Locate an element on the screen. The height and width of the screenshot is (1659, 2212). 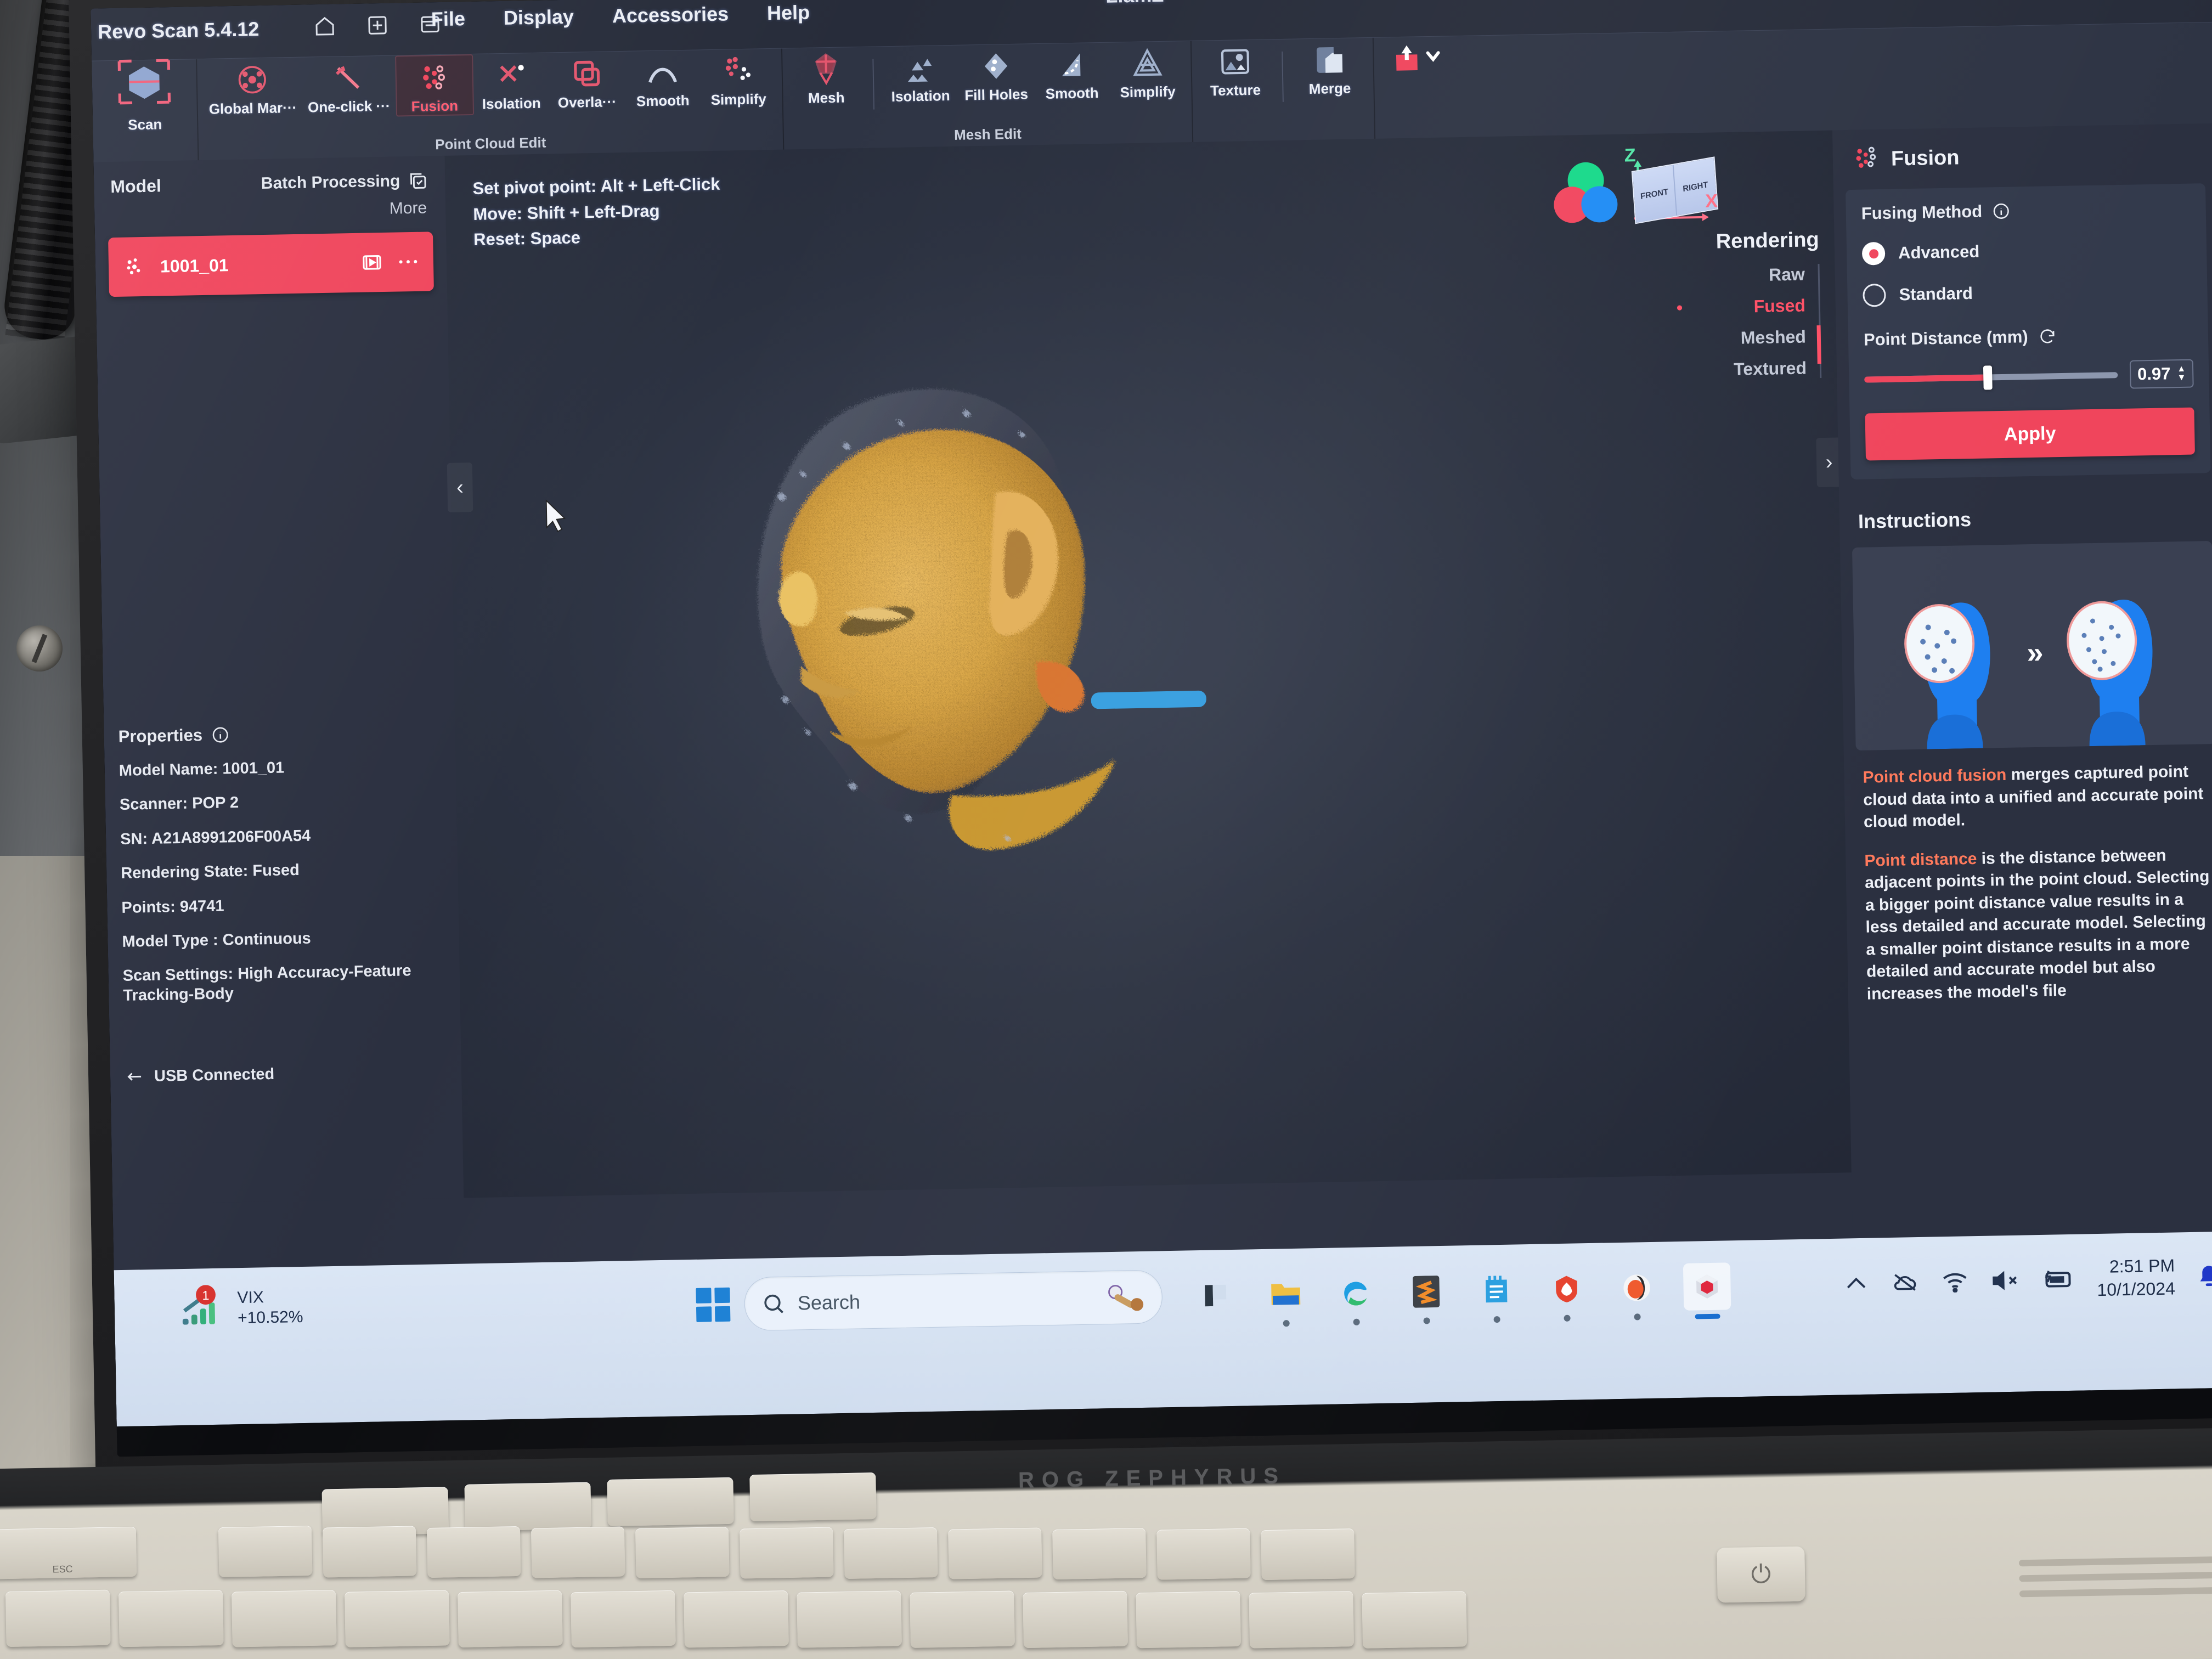
isolation-icon is located at coordinates (511, 75).